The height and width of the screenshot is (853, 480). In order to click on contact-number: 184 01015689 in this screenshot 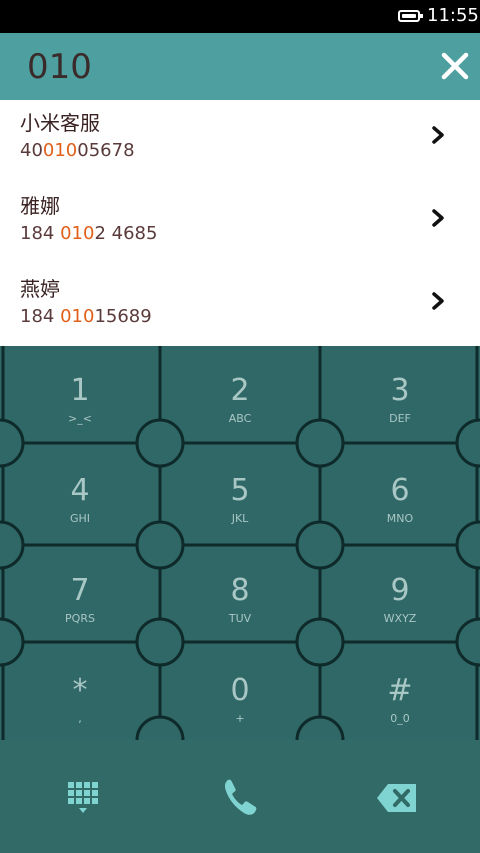, I will do `click(86, 316)`.